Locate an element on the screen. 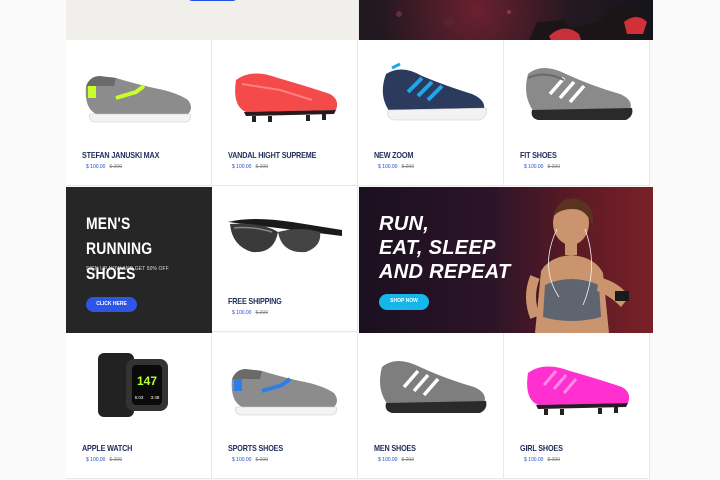 This screenshot has width=720, height=480. product-name: STEFAN JANUSKI MAX is located at coordinates (120, 155).